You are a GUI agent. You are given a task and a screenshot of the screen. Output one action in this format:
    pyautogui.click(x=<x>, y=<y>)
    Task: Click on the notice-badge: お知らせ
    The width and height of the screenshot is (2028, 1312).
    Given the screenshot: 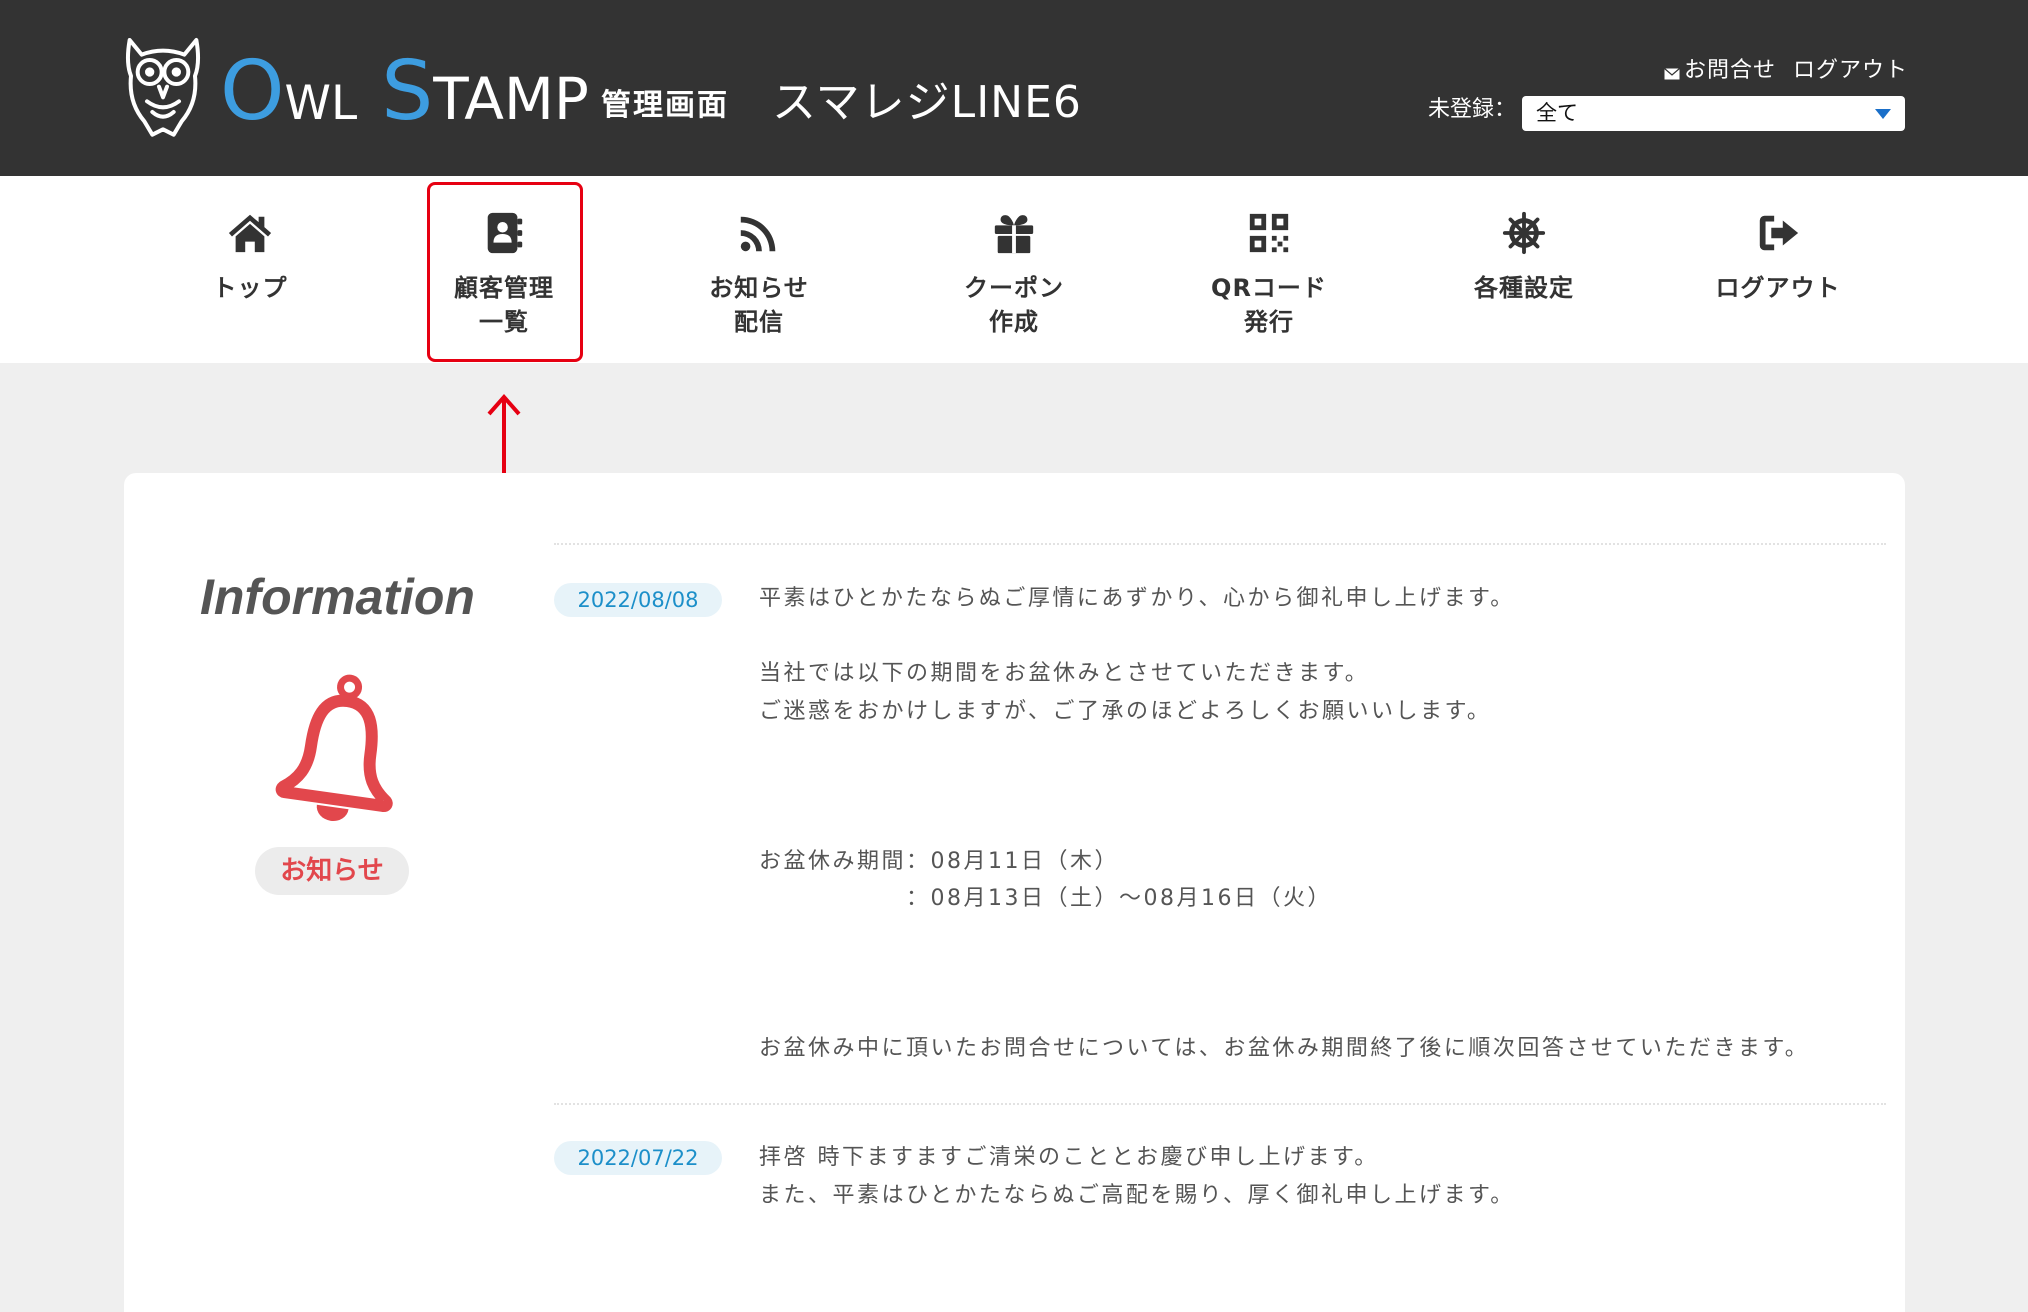 What is the action you would take?
    pyautogui.click(x=332, y=871)
    